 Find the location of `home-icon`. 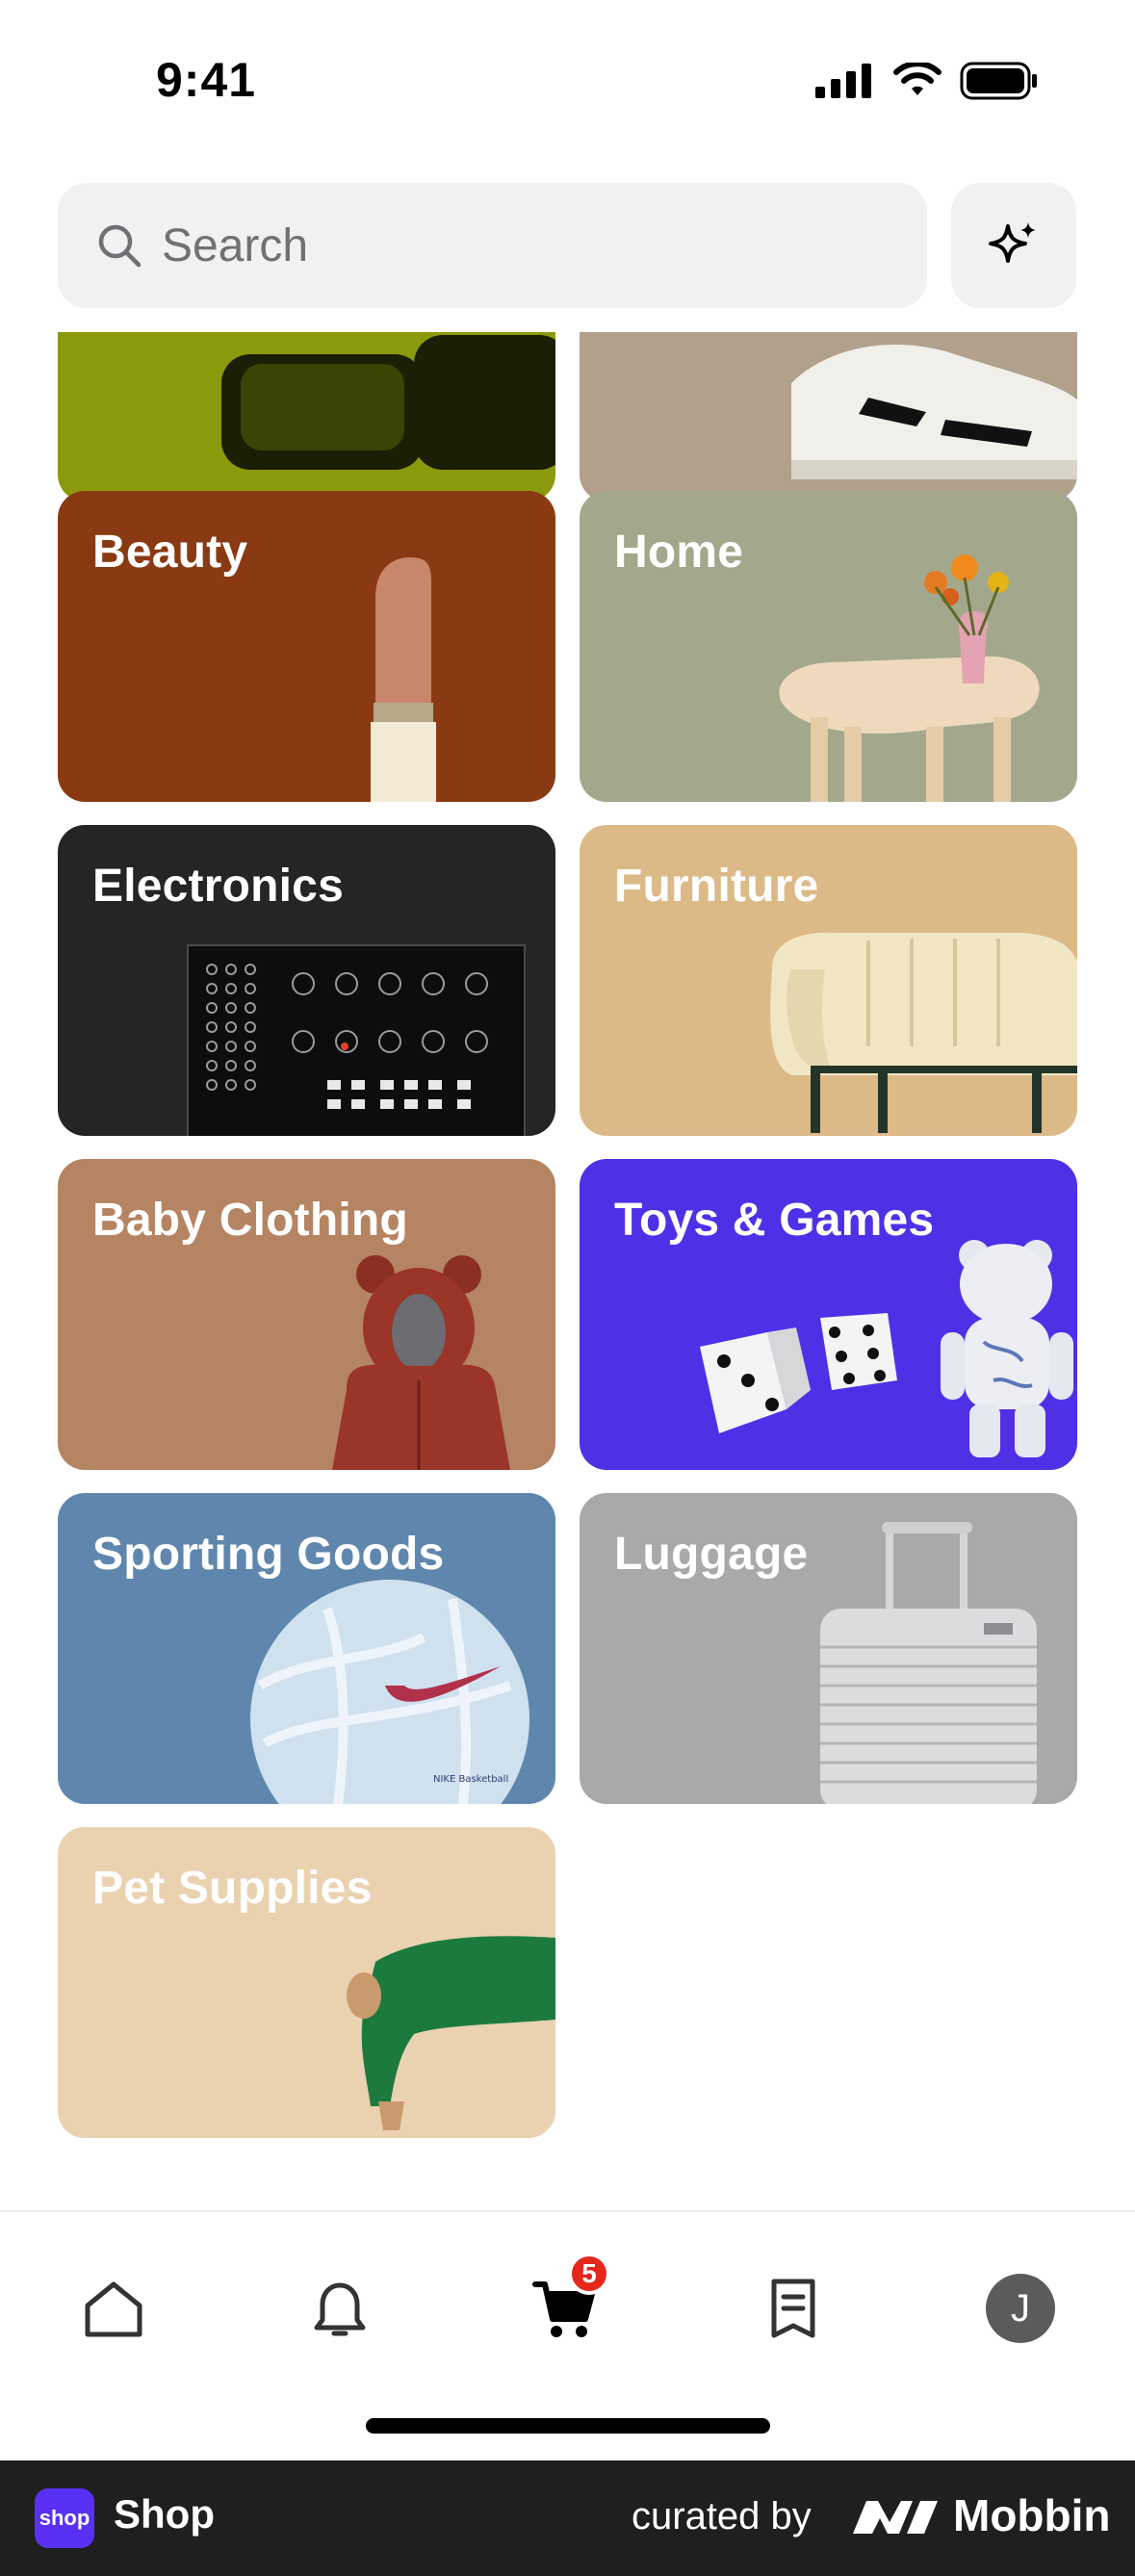

home-icon is located at coordinates (113, 2309).